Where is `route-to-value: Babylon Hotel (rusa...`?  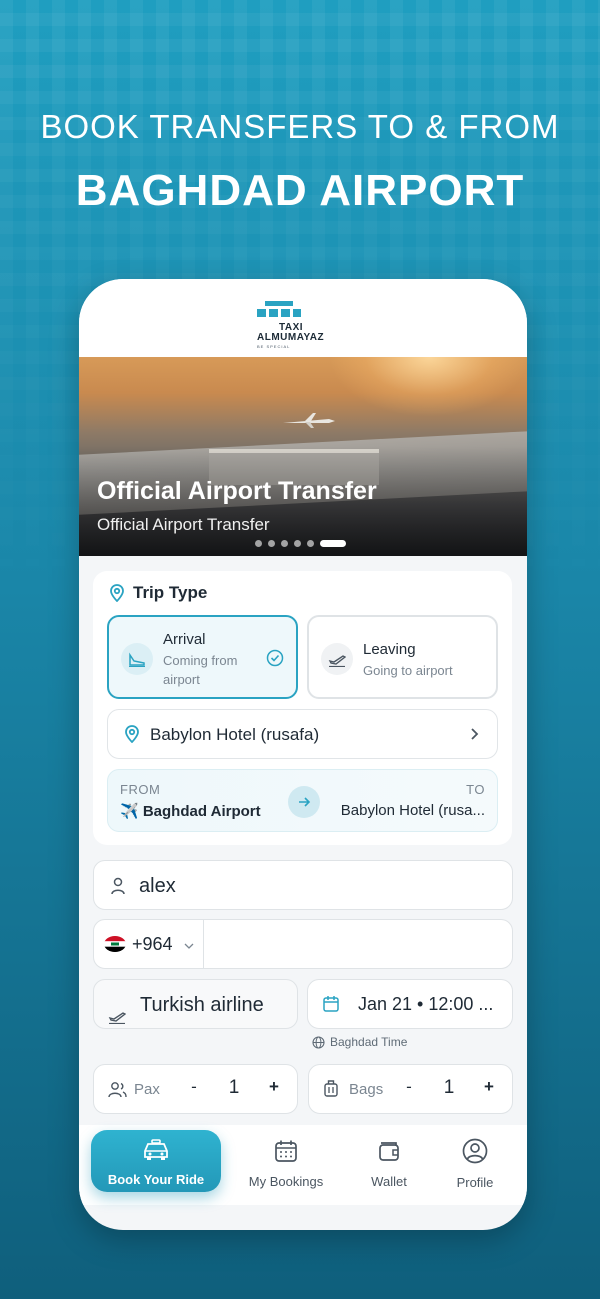 route-to-value: Babylon Hotel (rusa... is located at coordinates (412, 810).